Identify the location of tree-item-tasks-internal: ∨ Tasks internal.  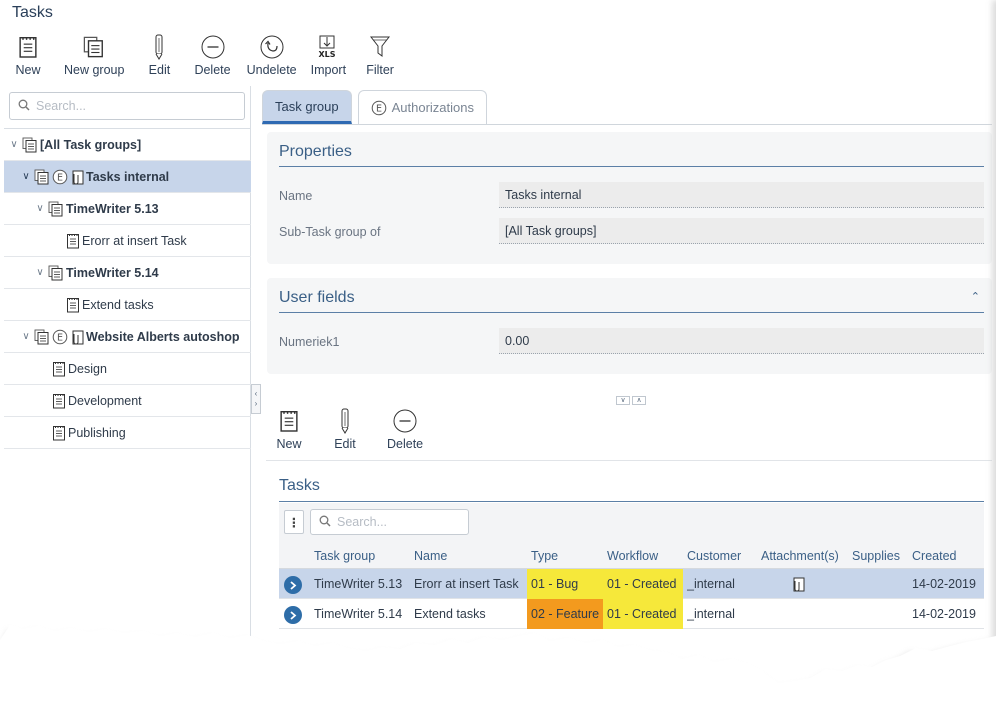
(127, 177).